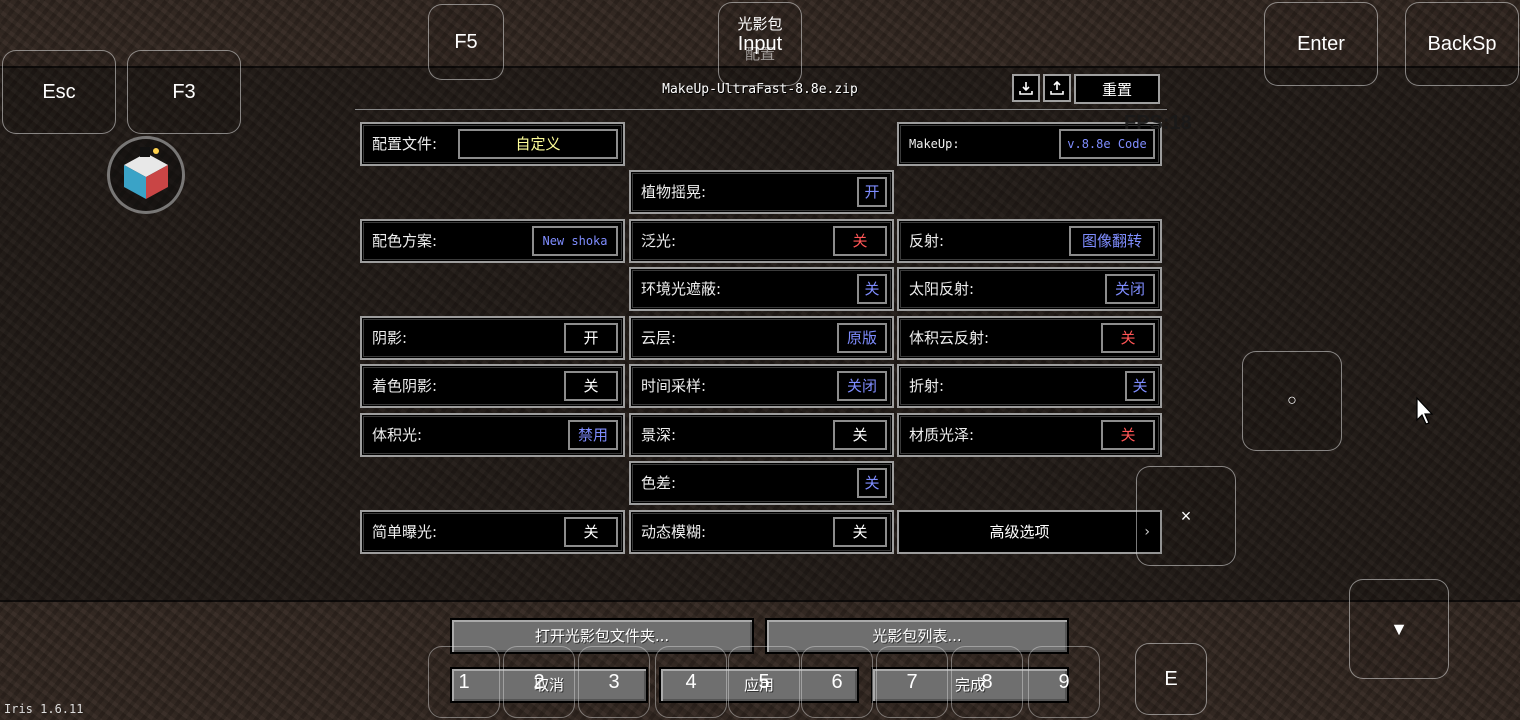  I want to click on option-value: 禁用, so click(593, 435).